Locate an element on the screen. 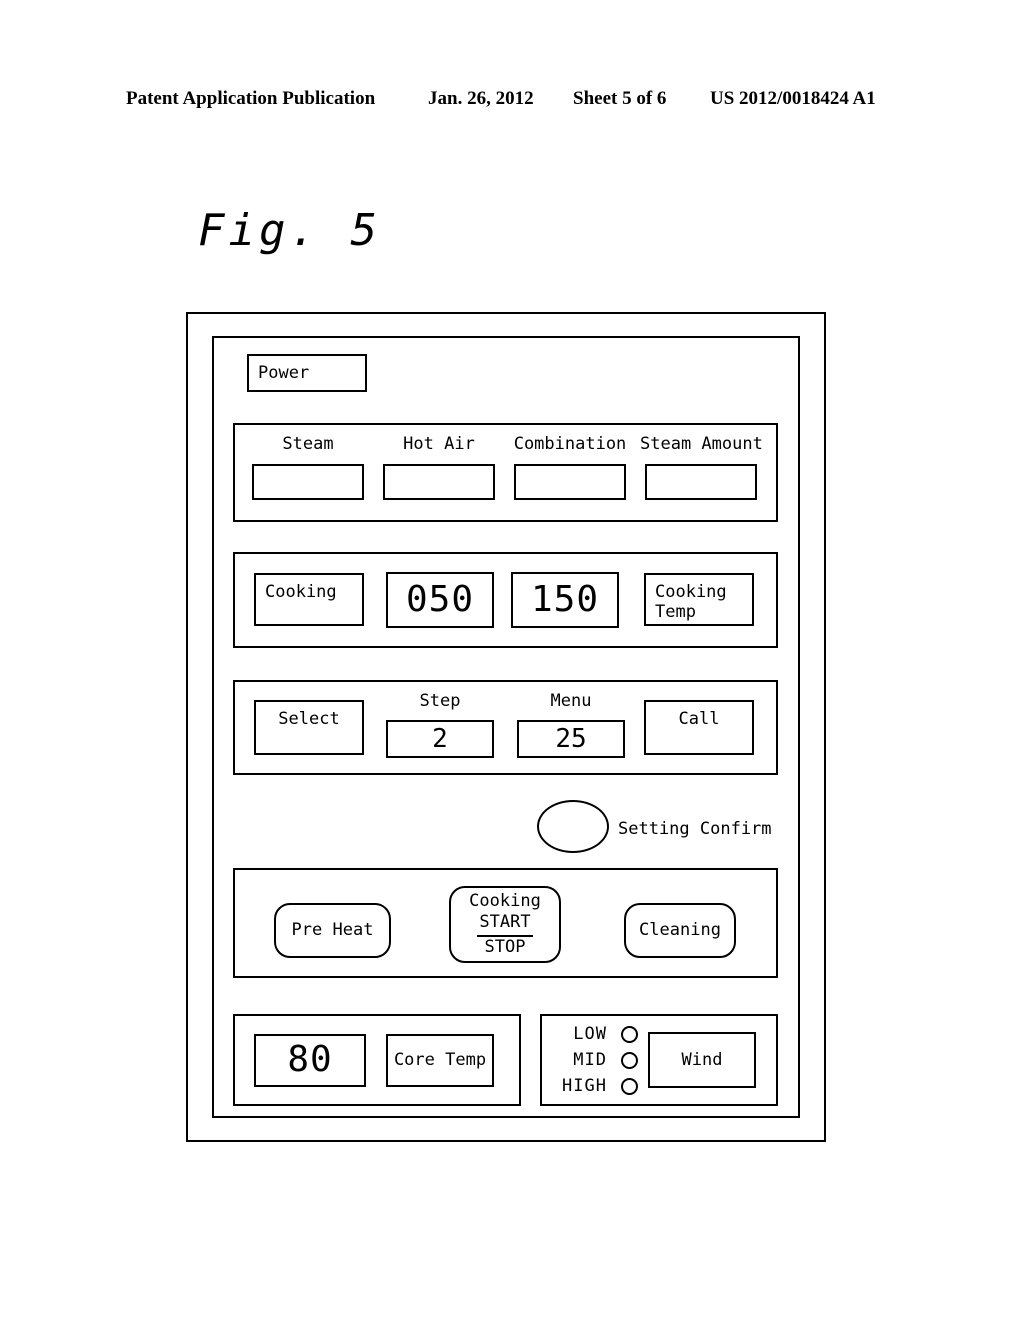  core-temp-button-label: Core Temp is located at coordinates (440, 1060).